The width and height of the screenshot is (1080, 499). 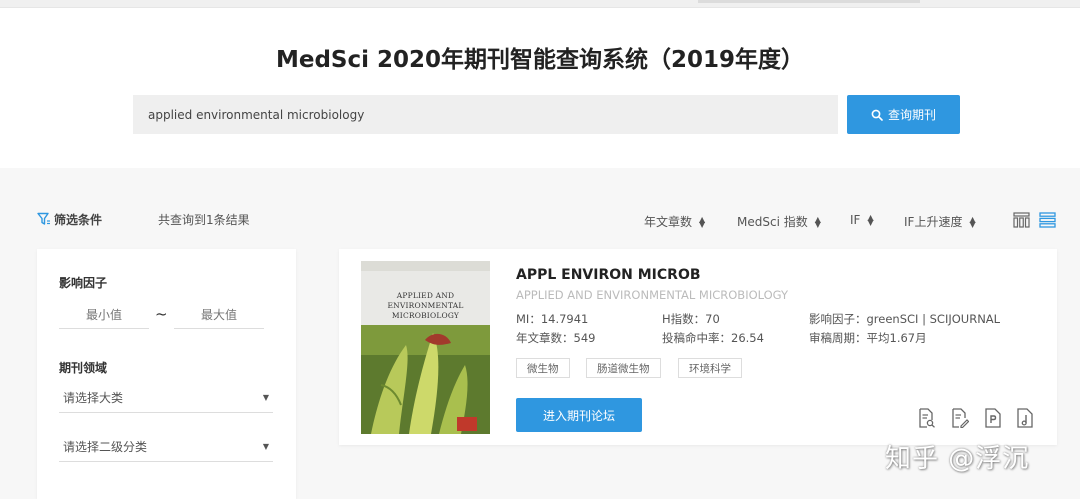 I want to click on sort-if-growth: IF上升速度 ▲ ▼, so click(x=940, y=221).